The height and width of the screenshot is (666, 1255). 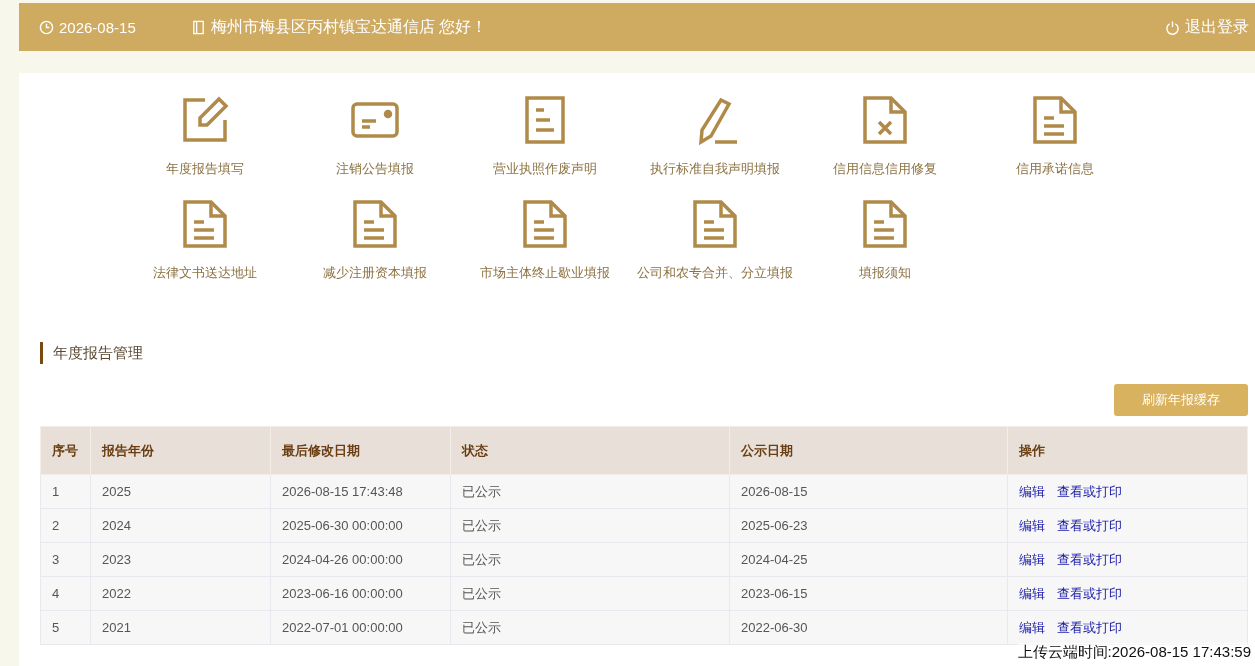 I want to click on table-cell: 2023-06-16 00:00:00, so click(x=360, y=593).